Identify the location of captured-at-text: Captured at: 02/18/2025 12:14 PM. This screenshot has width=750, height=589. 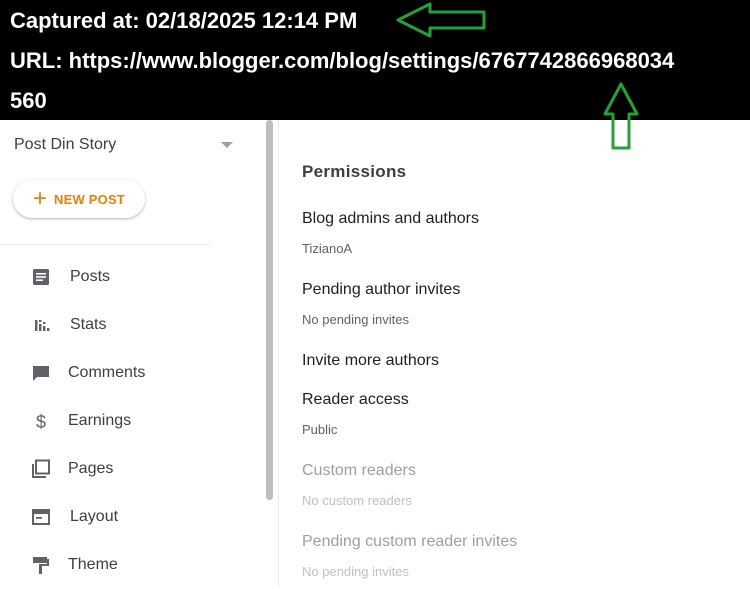
(184, 20).